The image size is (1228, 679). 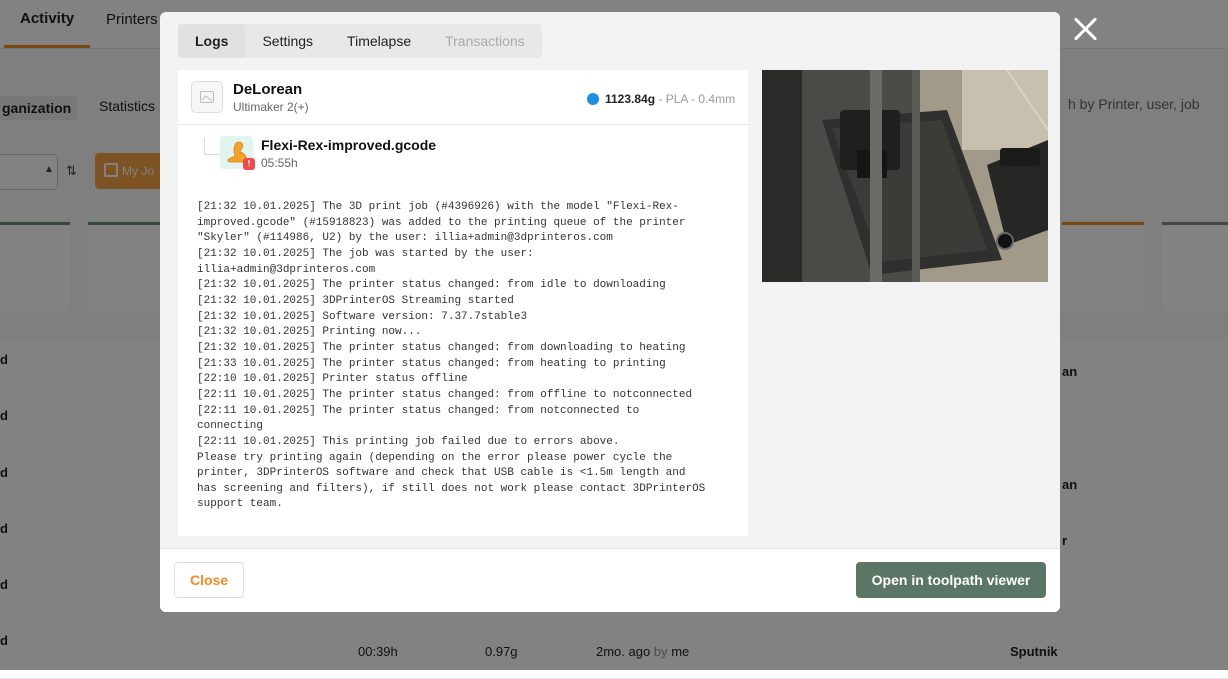 What do you see at coordinates (349, 145) in the screenshot?
I see `job-file-name: Flexi-Rex-improved.gcode` at bounding box center [349, 145].